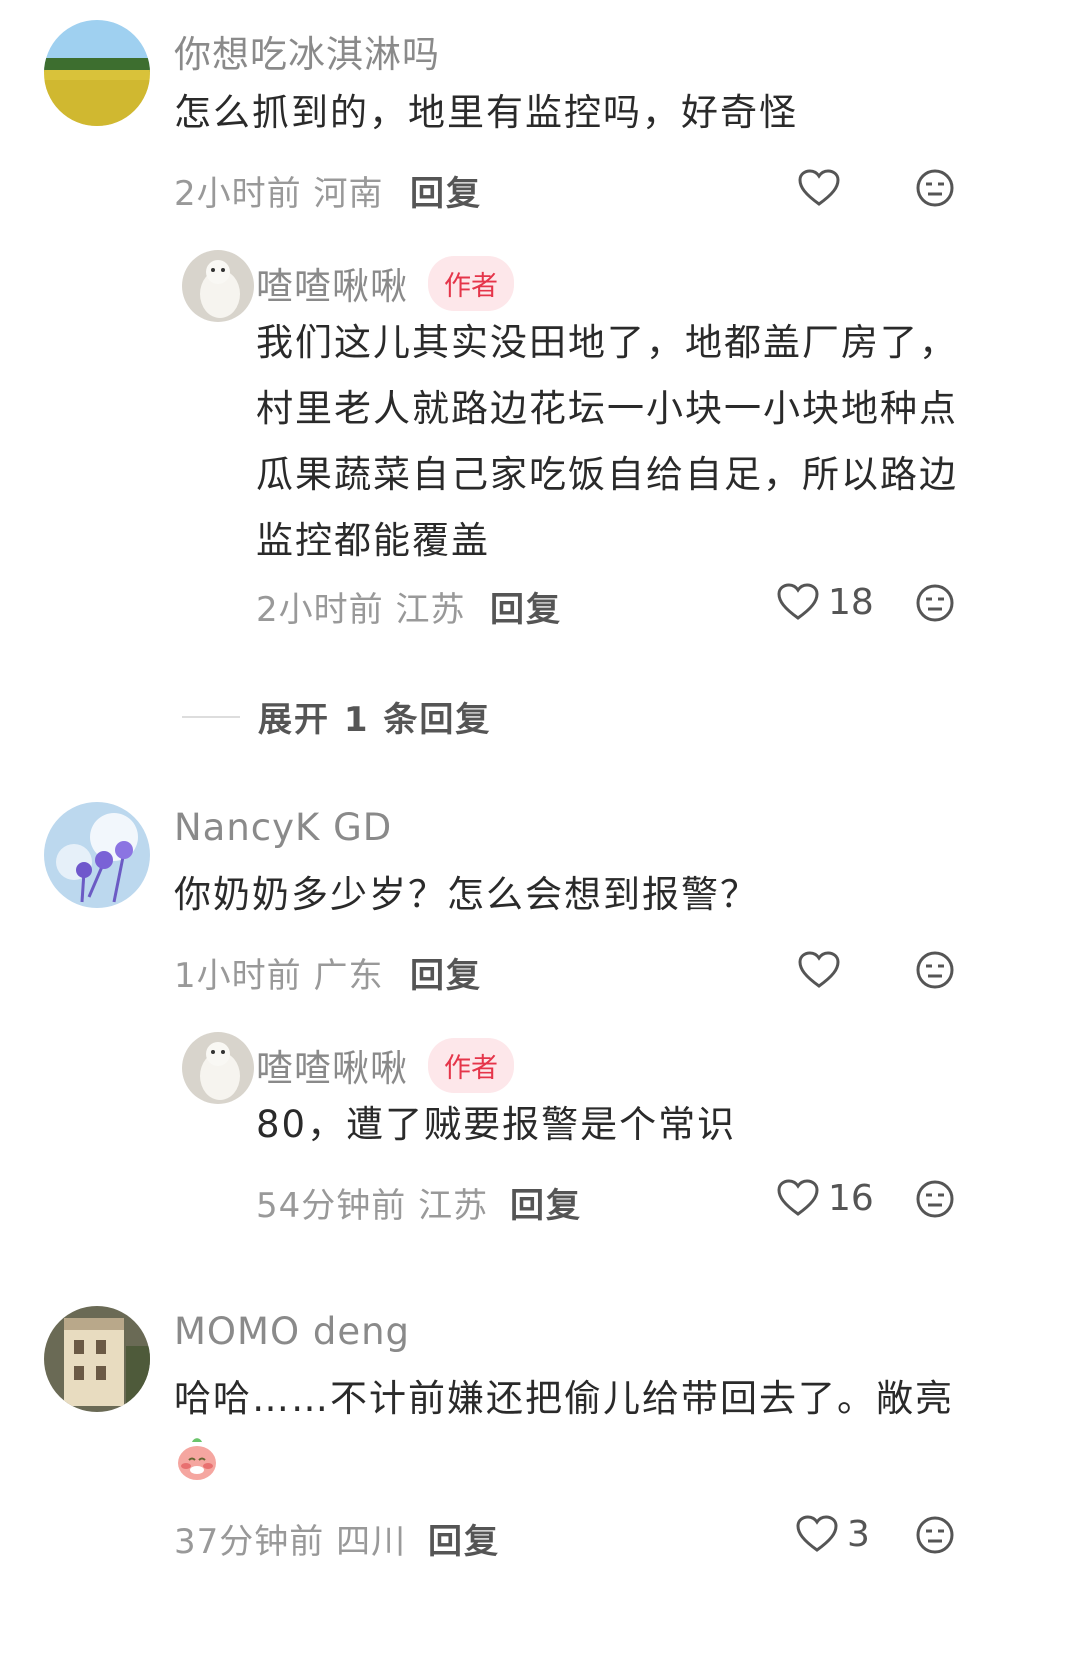  I want to click on comment-time: 2小时前, so click(238, 194).